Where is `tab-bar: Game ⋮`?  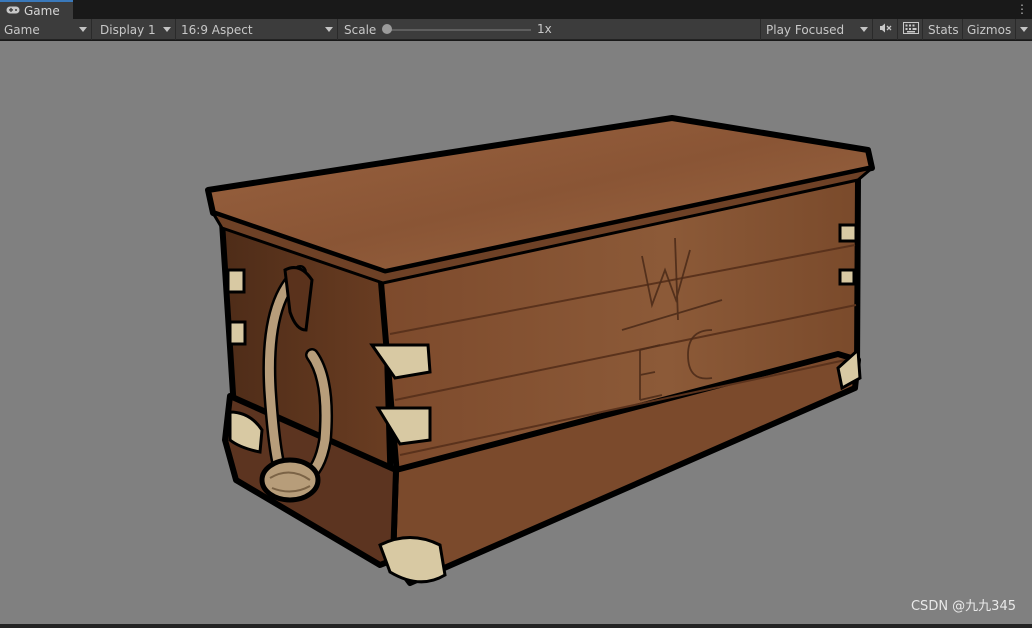 tab-bar: Game ⋮ is located at coordinates (516, 9).